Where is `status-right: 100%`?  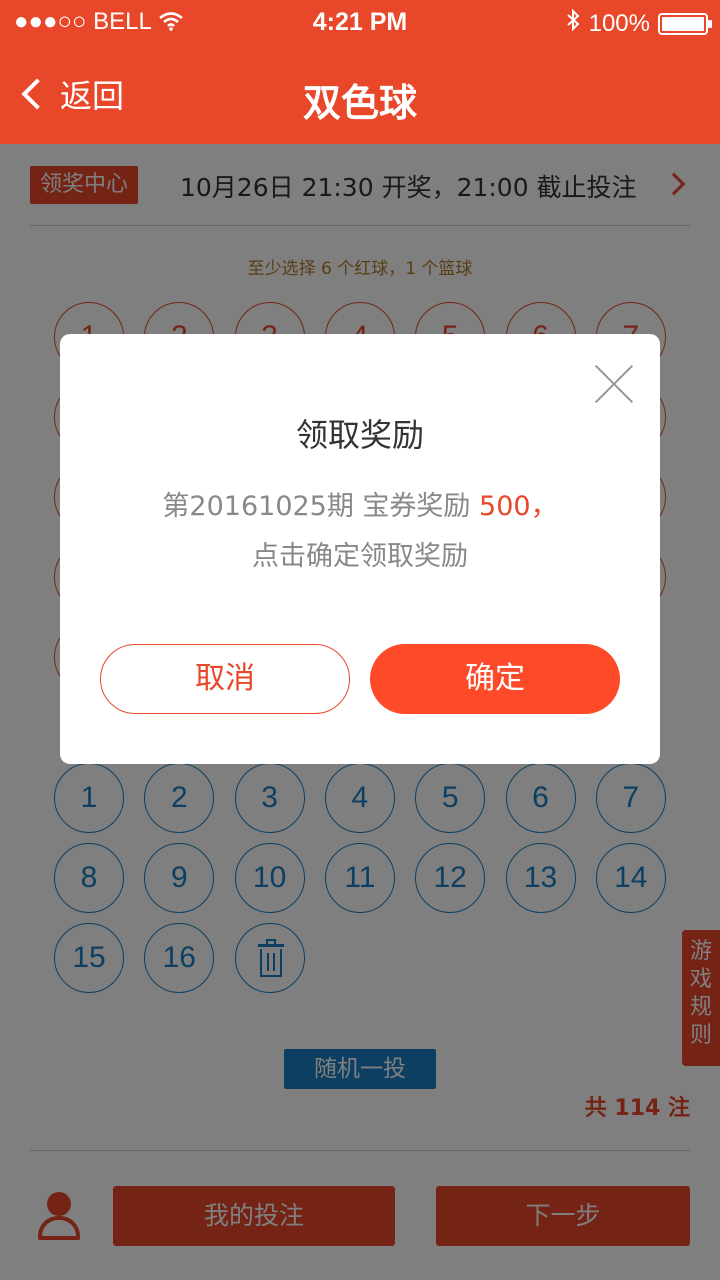
status-right: 100% is located at coordinates (638, 23).